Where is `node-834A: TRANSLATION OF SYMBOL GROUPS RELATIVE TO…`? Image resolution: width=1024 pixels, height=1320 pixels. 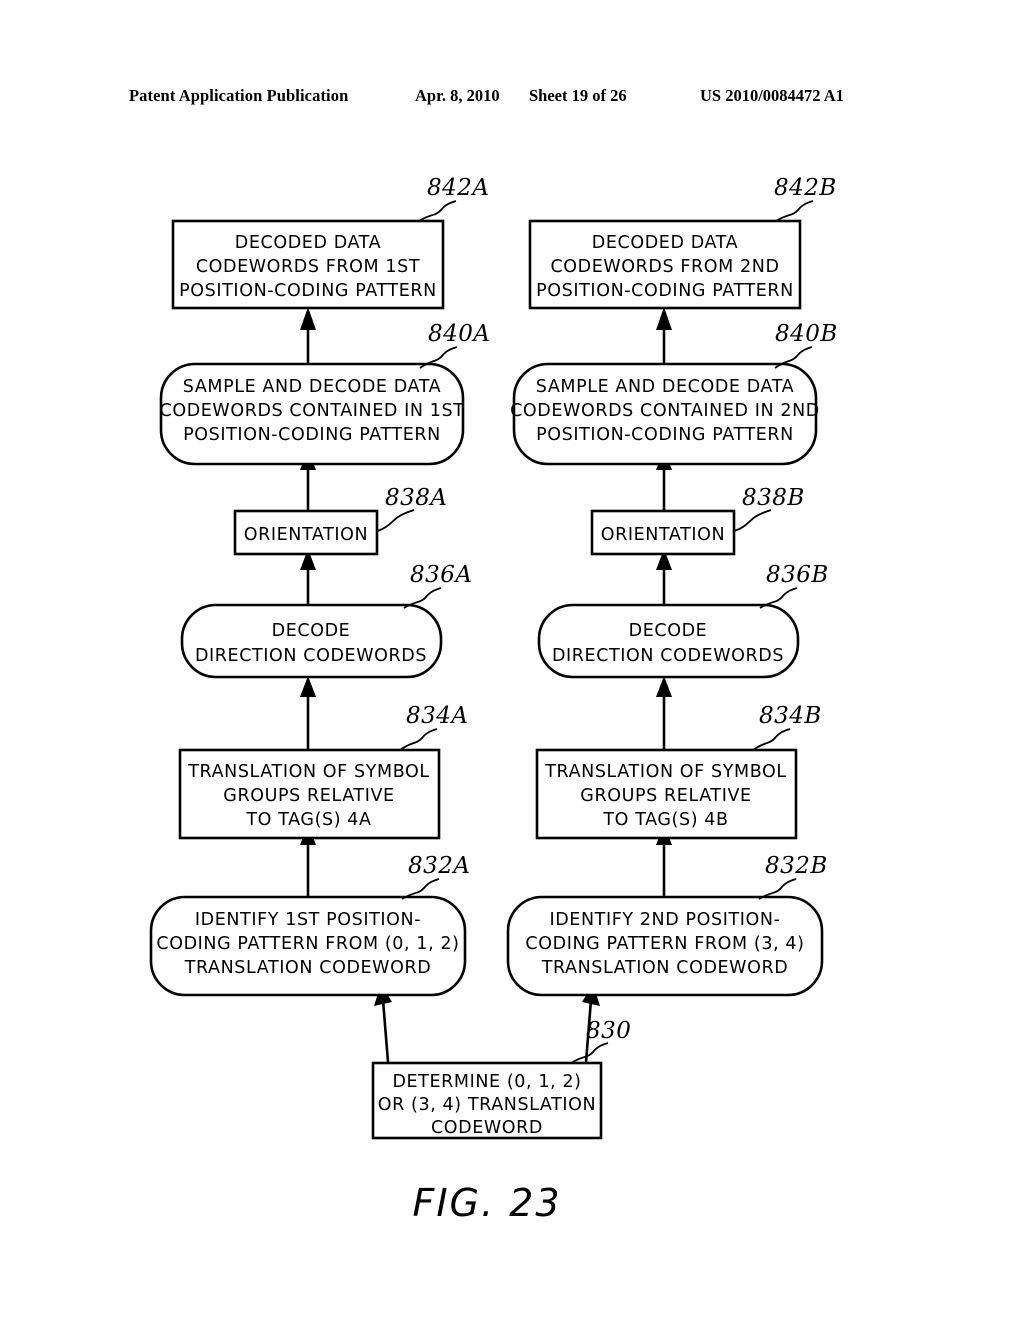
node-834A: TRANSLATION OF SYMBOL GROUPS RELATIVE TO… is located at coordinates (309, 794).